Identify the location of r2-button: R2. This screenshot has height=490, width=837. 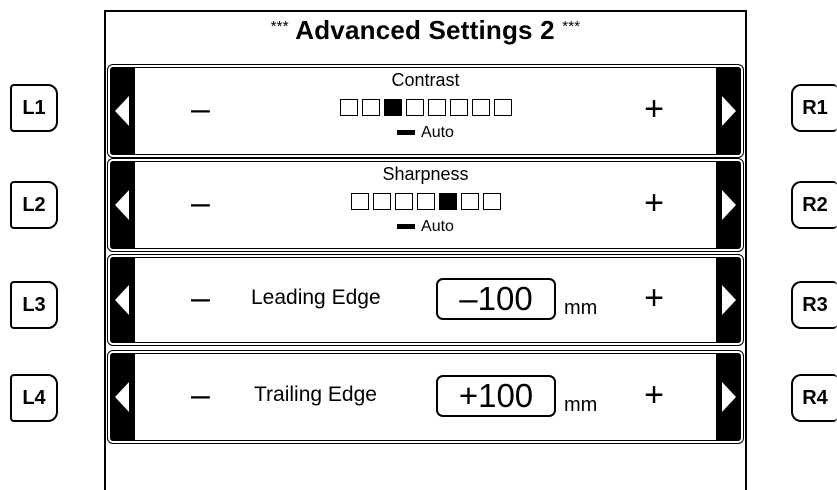
(814, 205).